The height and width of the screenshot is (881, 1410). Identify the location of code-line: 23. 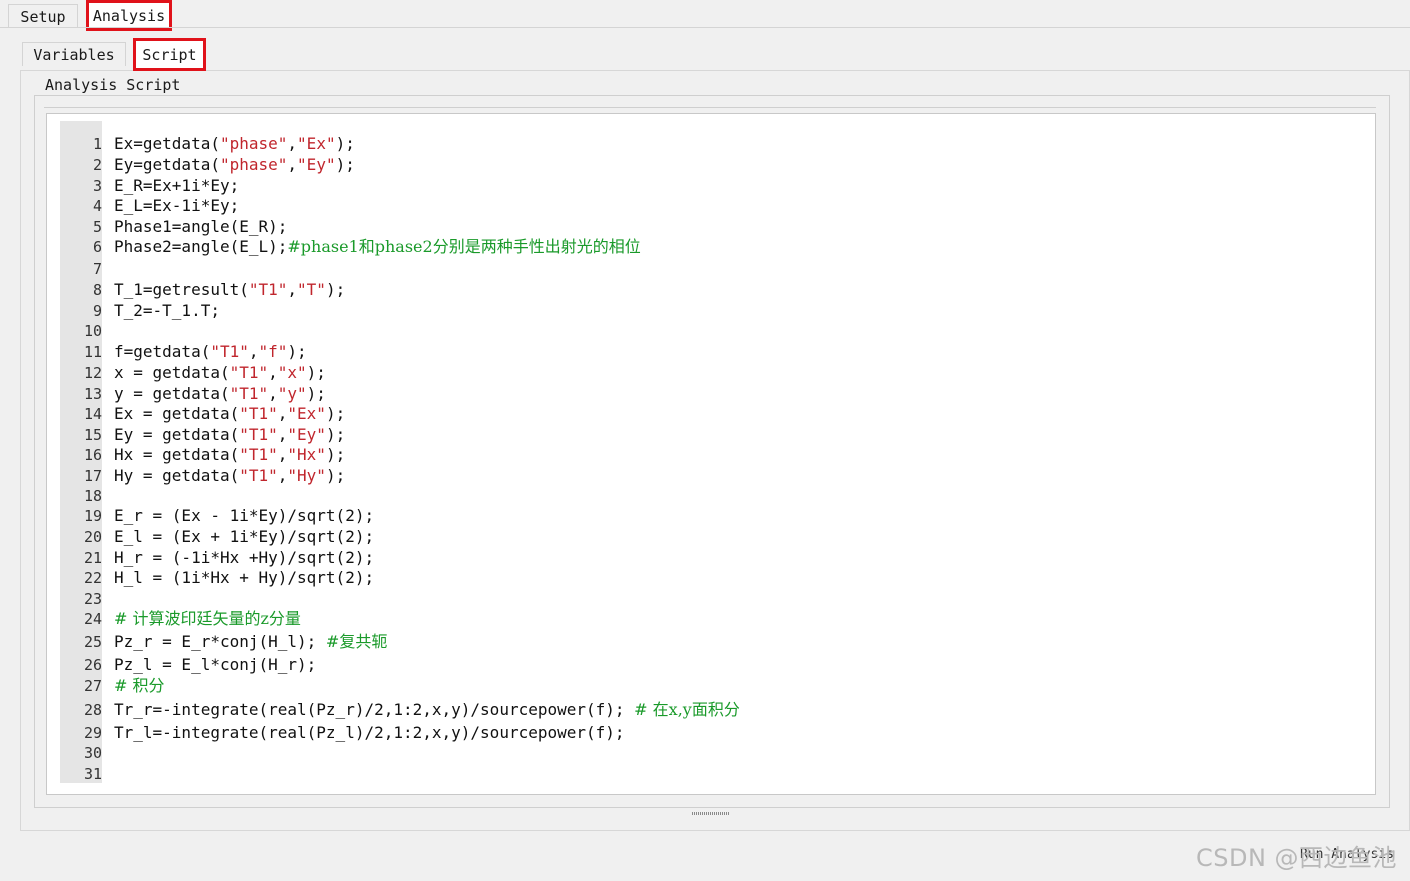
(711, 599).